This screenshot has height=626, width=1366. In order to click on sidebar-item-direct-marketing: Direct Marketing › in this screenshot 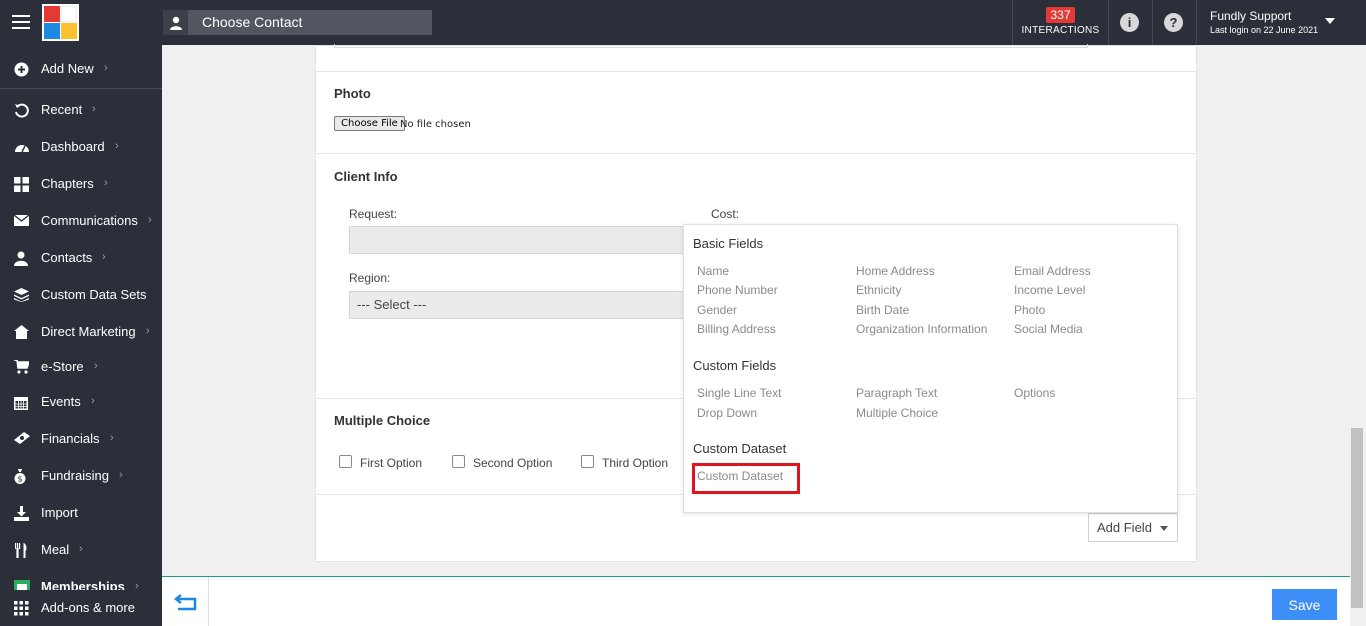, I will do `click(81, 332)`.